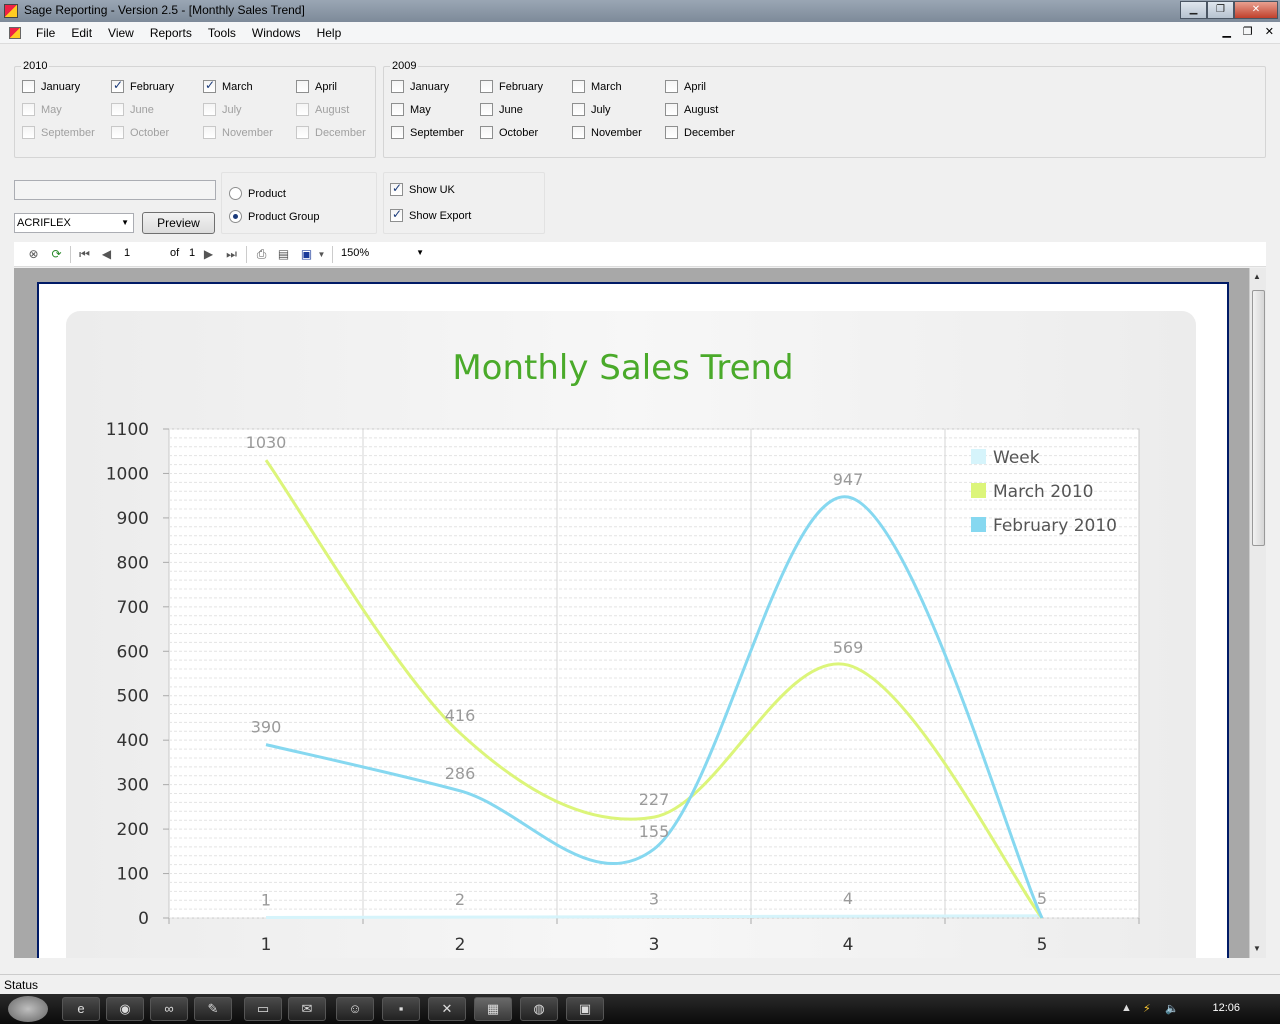 The width and height of the screenshot is (1280, 1024). Describe the element at coordinates (228, 85) in the screenshot. I see `year2010-march-checkbox: March` at that location.